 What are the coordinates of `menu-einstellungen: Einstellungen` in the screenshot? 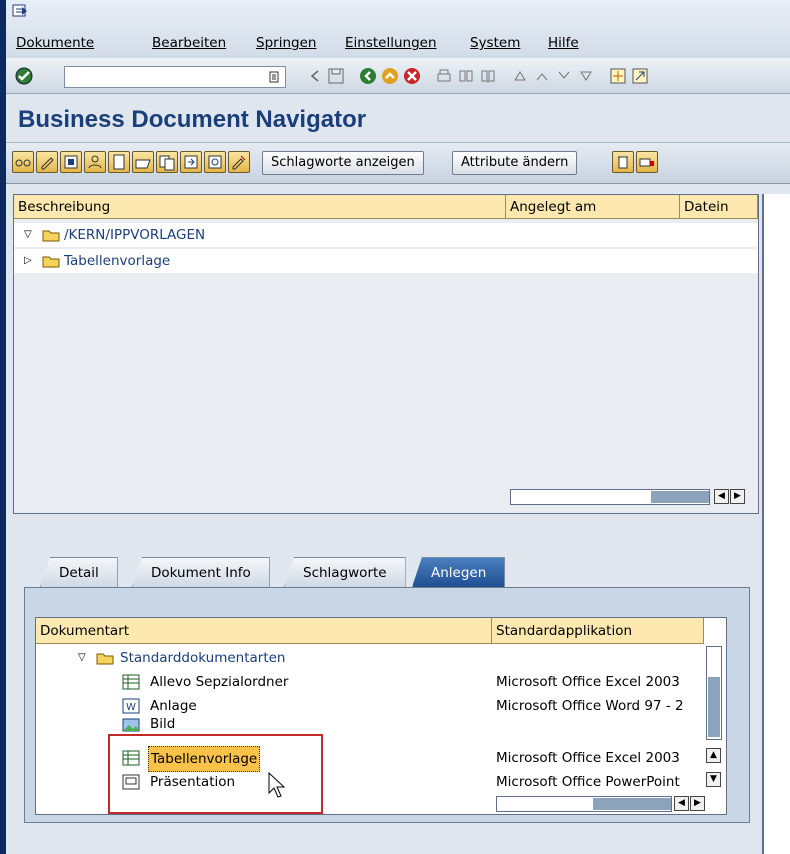 It's located at (391, 43).